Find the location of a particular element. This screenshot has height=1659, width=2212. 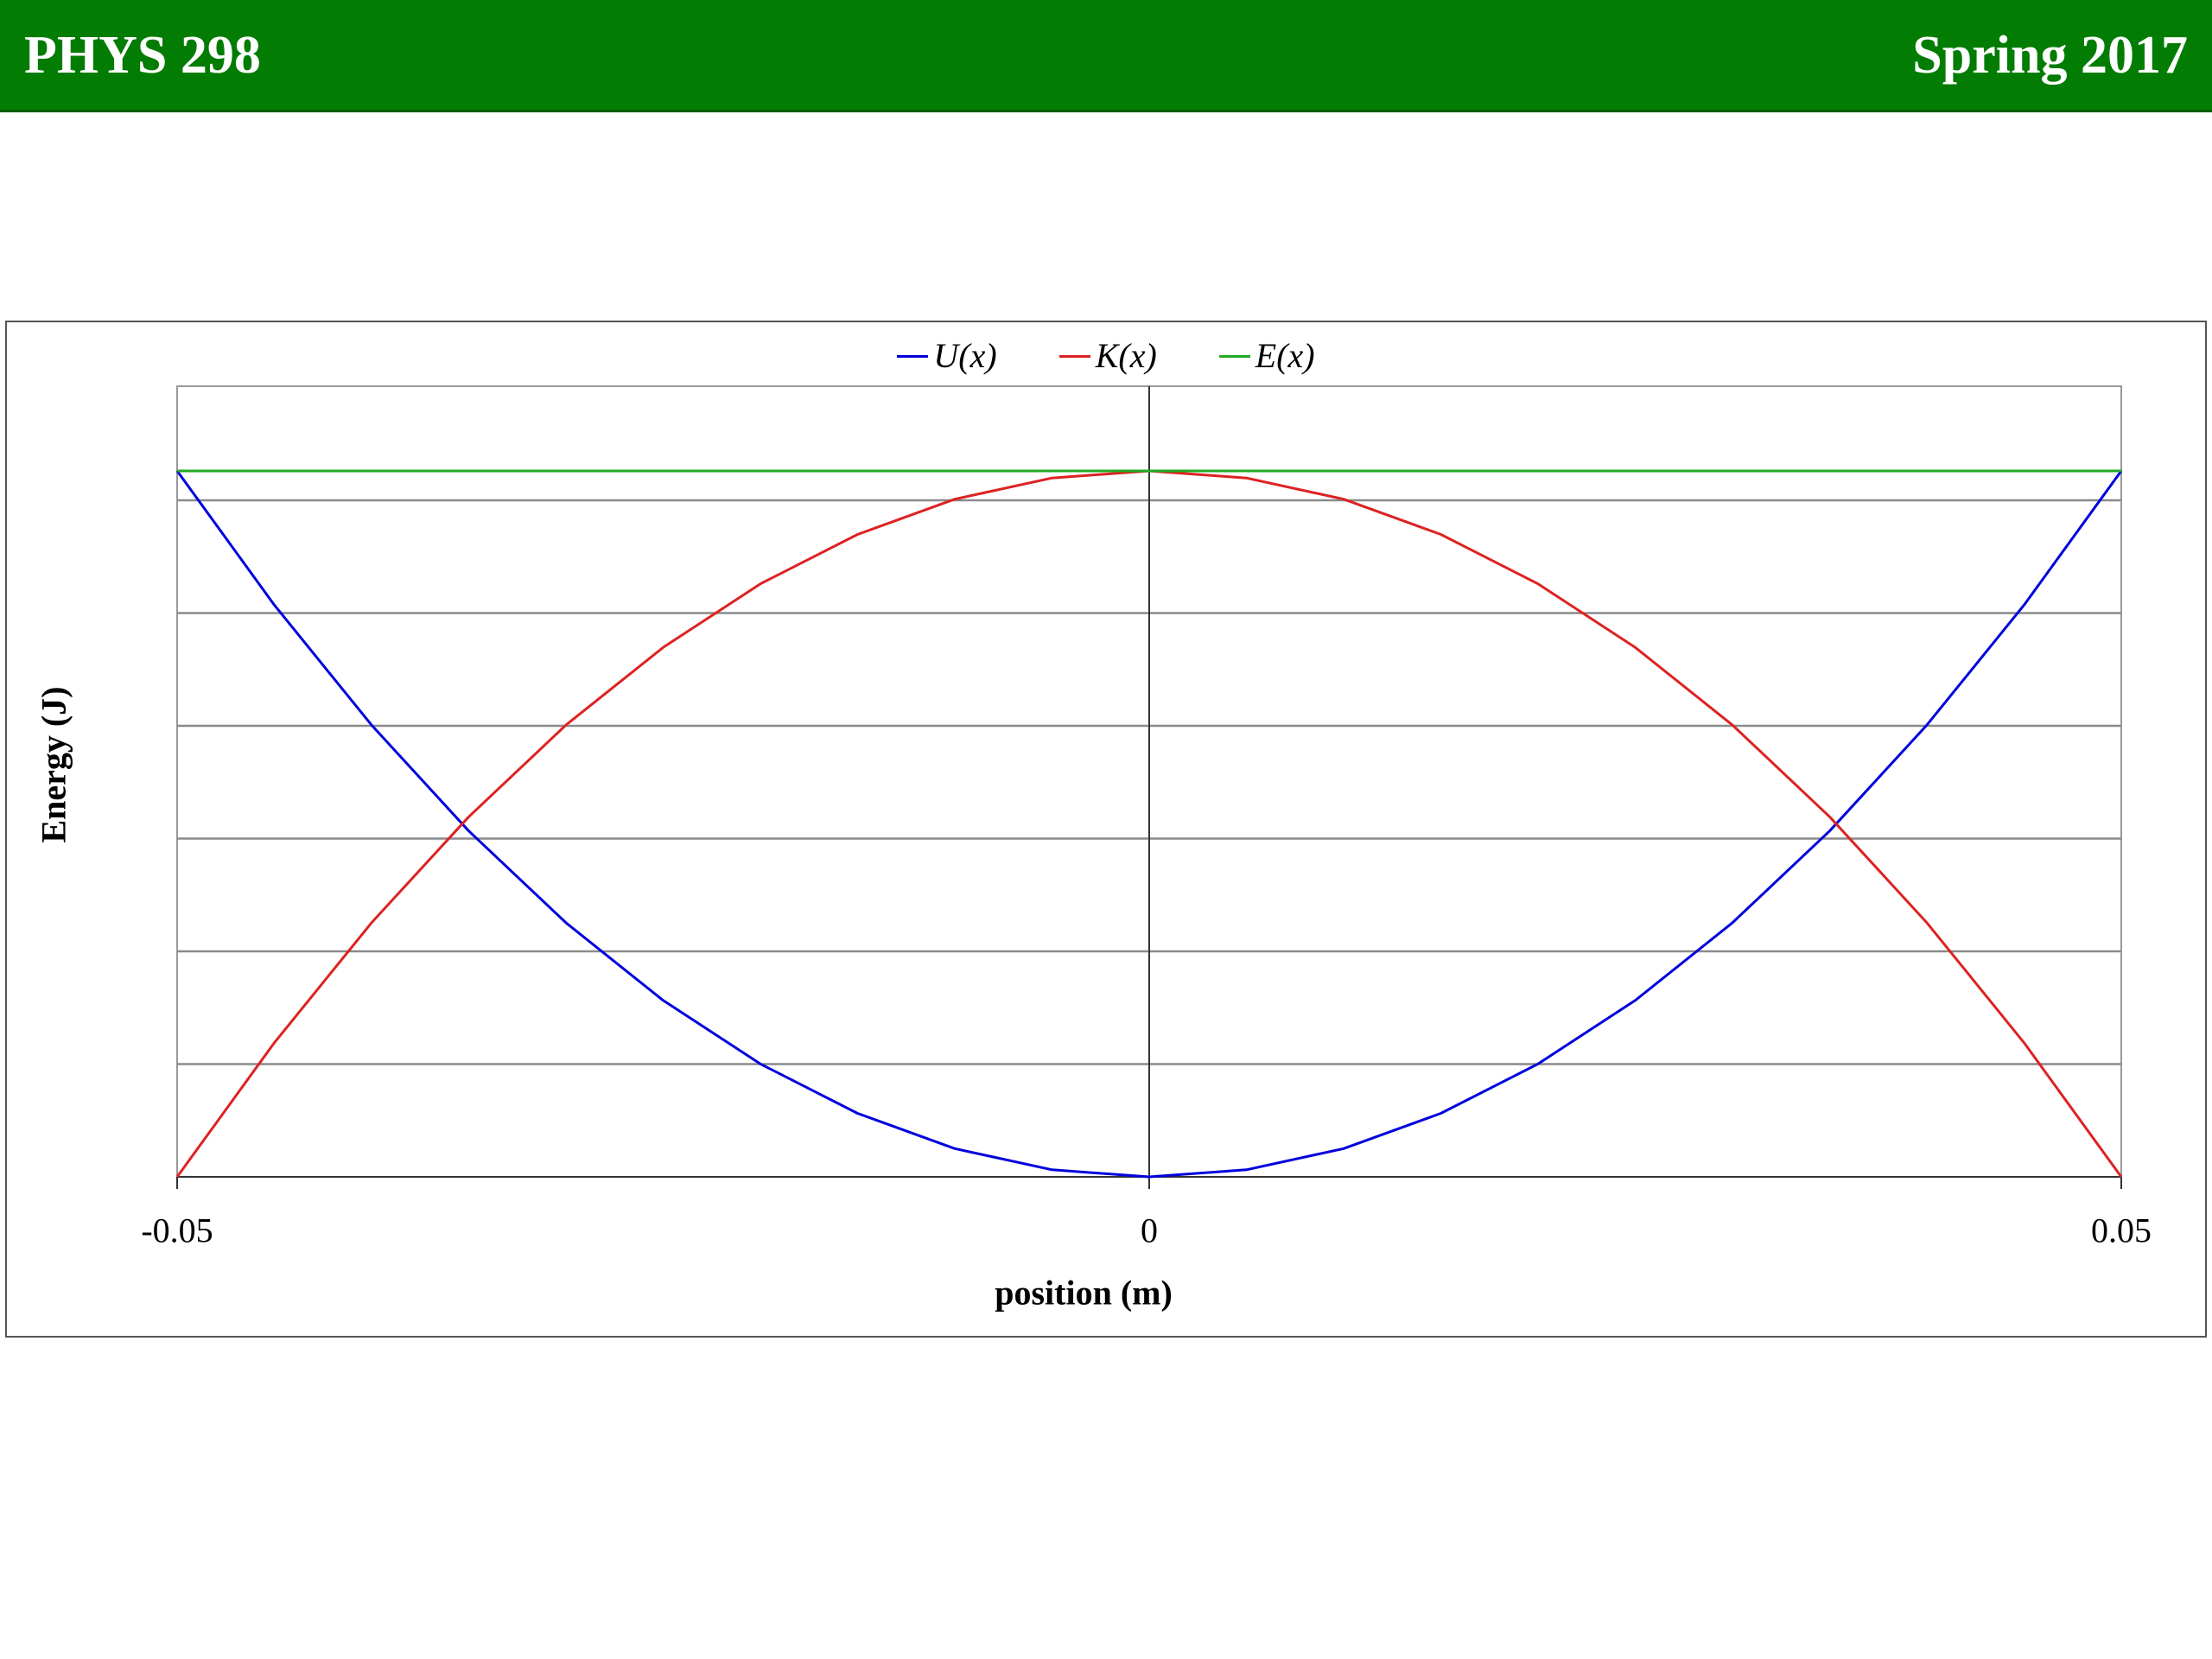

legend-item-u: U(x) is located at coordinates (947, 356).